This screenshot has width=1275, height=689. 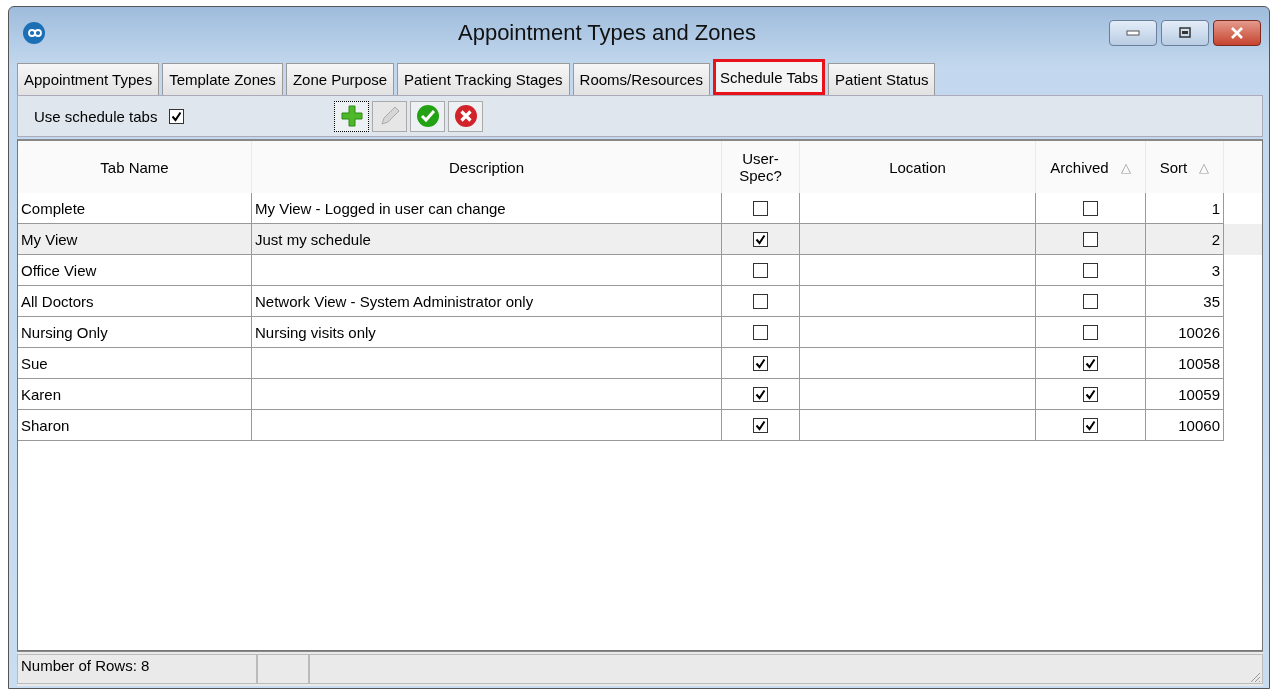 I want to click on cancel-icon, so click(x=465, y=116).